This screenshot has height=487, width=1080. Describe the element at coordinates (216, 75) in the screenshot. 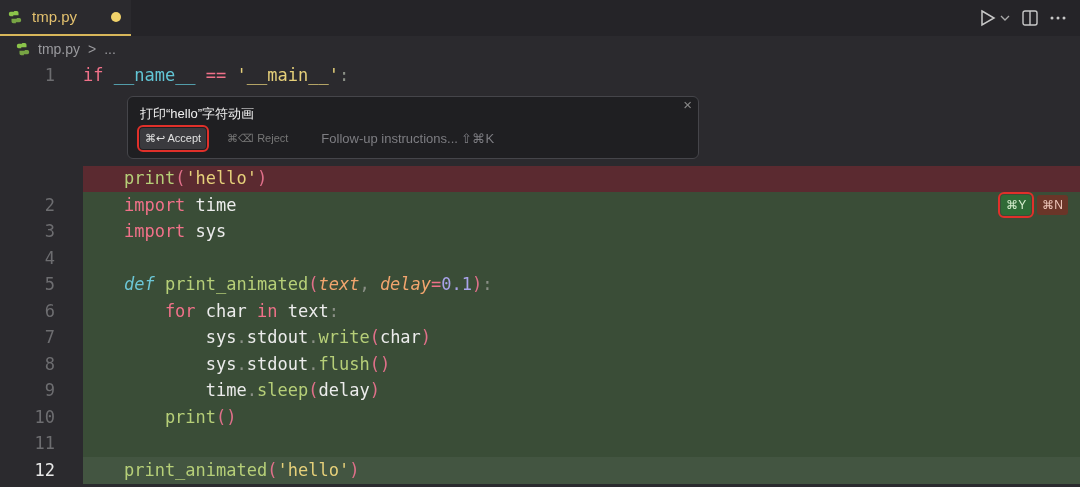

I see `code-line: if __name__ == '__main__':` at that location.